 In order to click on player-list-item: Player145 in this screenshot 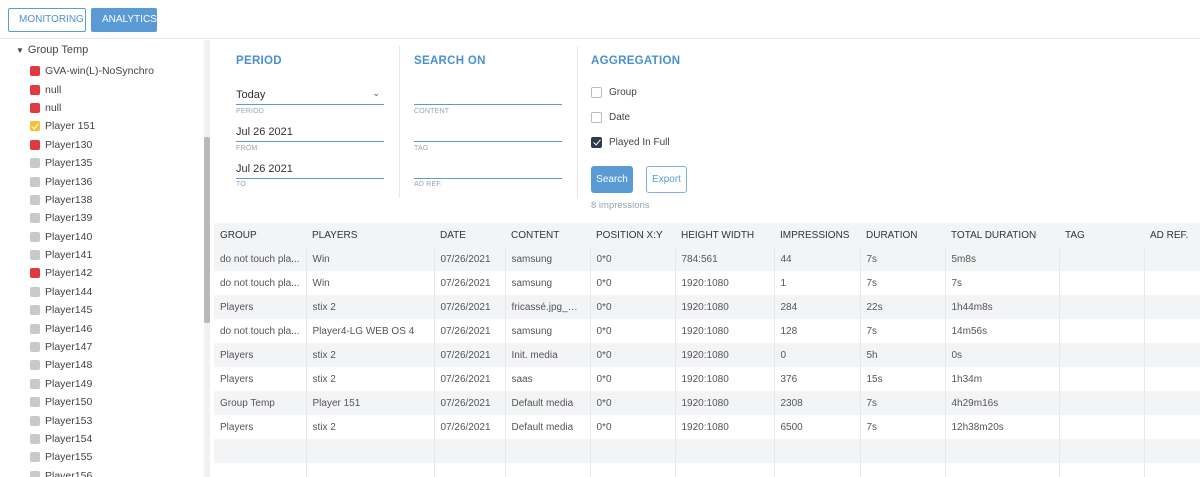, I will do `click(92, 310)`.